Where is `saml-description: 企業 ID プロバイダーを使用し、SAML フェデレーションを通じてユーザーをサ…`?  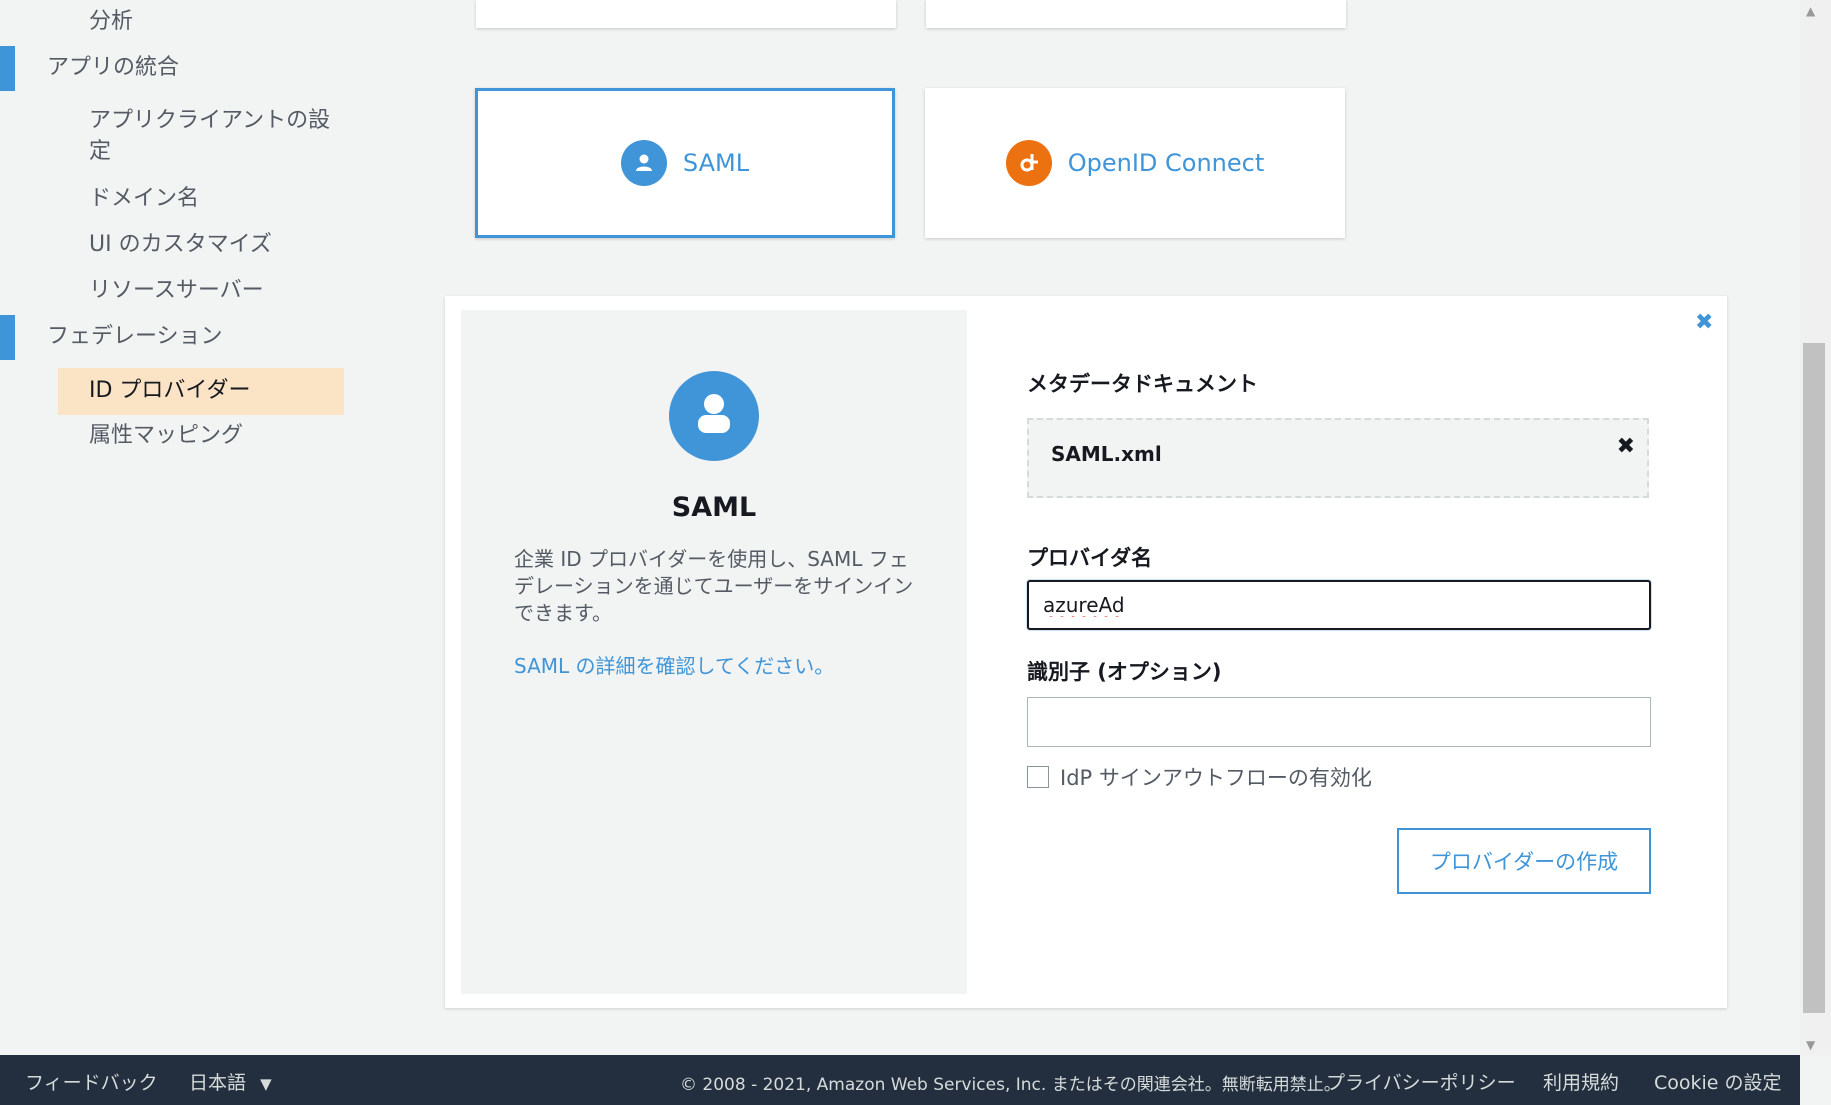
saml-description: 企業 ID プロバイダーを使用し、SAML フェデレーションを通じてユーザーをサ… is located at coordinates (714, 586).